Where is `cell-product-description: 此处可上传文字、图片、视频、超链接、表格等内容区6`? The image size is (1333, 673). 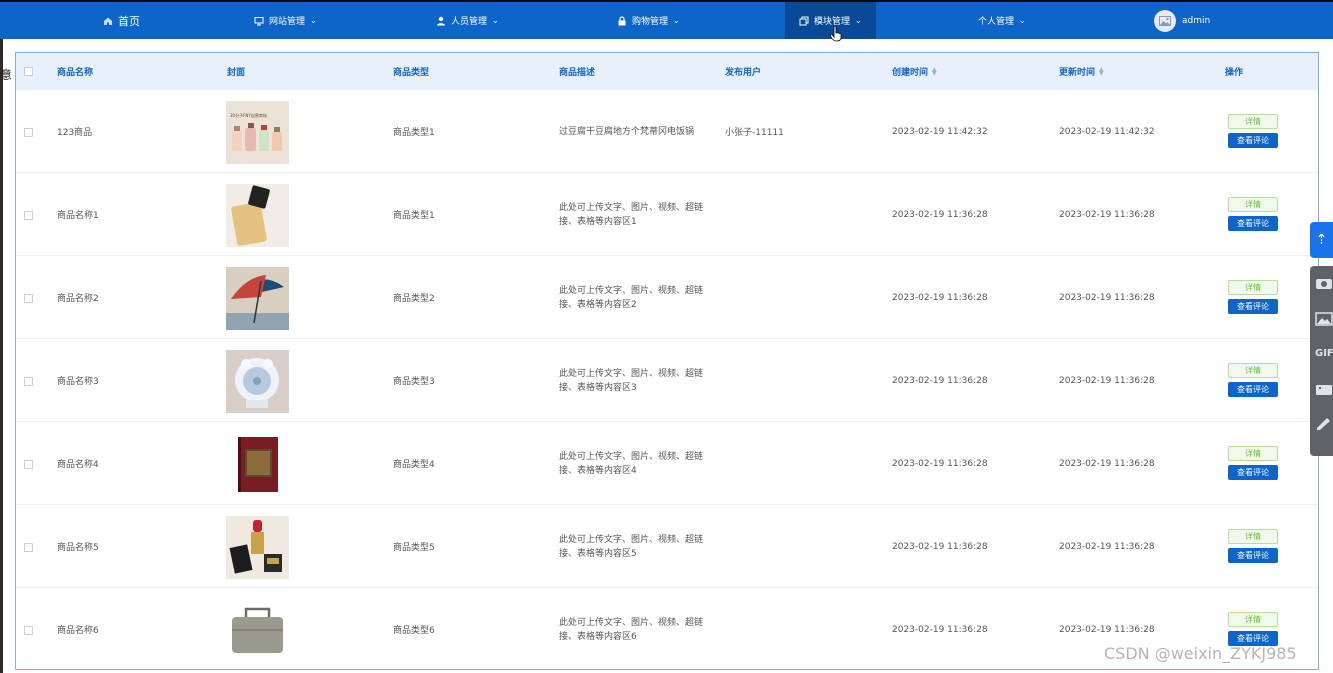
cell-product-description: 此处可上传文字、图片、视频、超链接、表格等内容区6 is located at coordinates (631, 629).